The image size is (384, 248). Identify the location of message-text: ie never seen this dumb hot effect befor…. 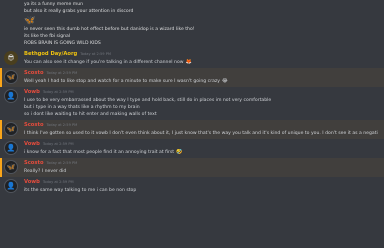
(109, 29).